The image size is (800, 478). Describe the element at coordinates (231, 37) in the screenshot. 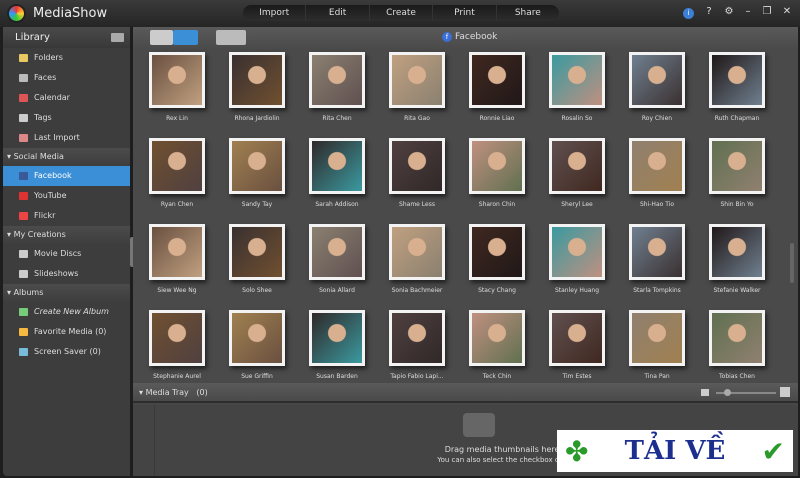

I see `media-filter-dropdown` at that location.